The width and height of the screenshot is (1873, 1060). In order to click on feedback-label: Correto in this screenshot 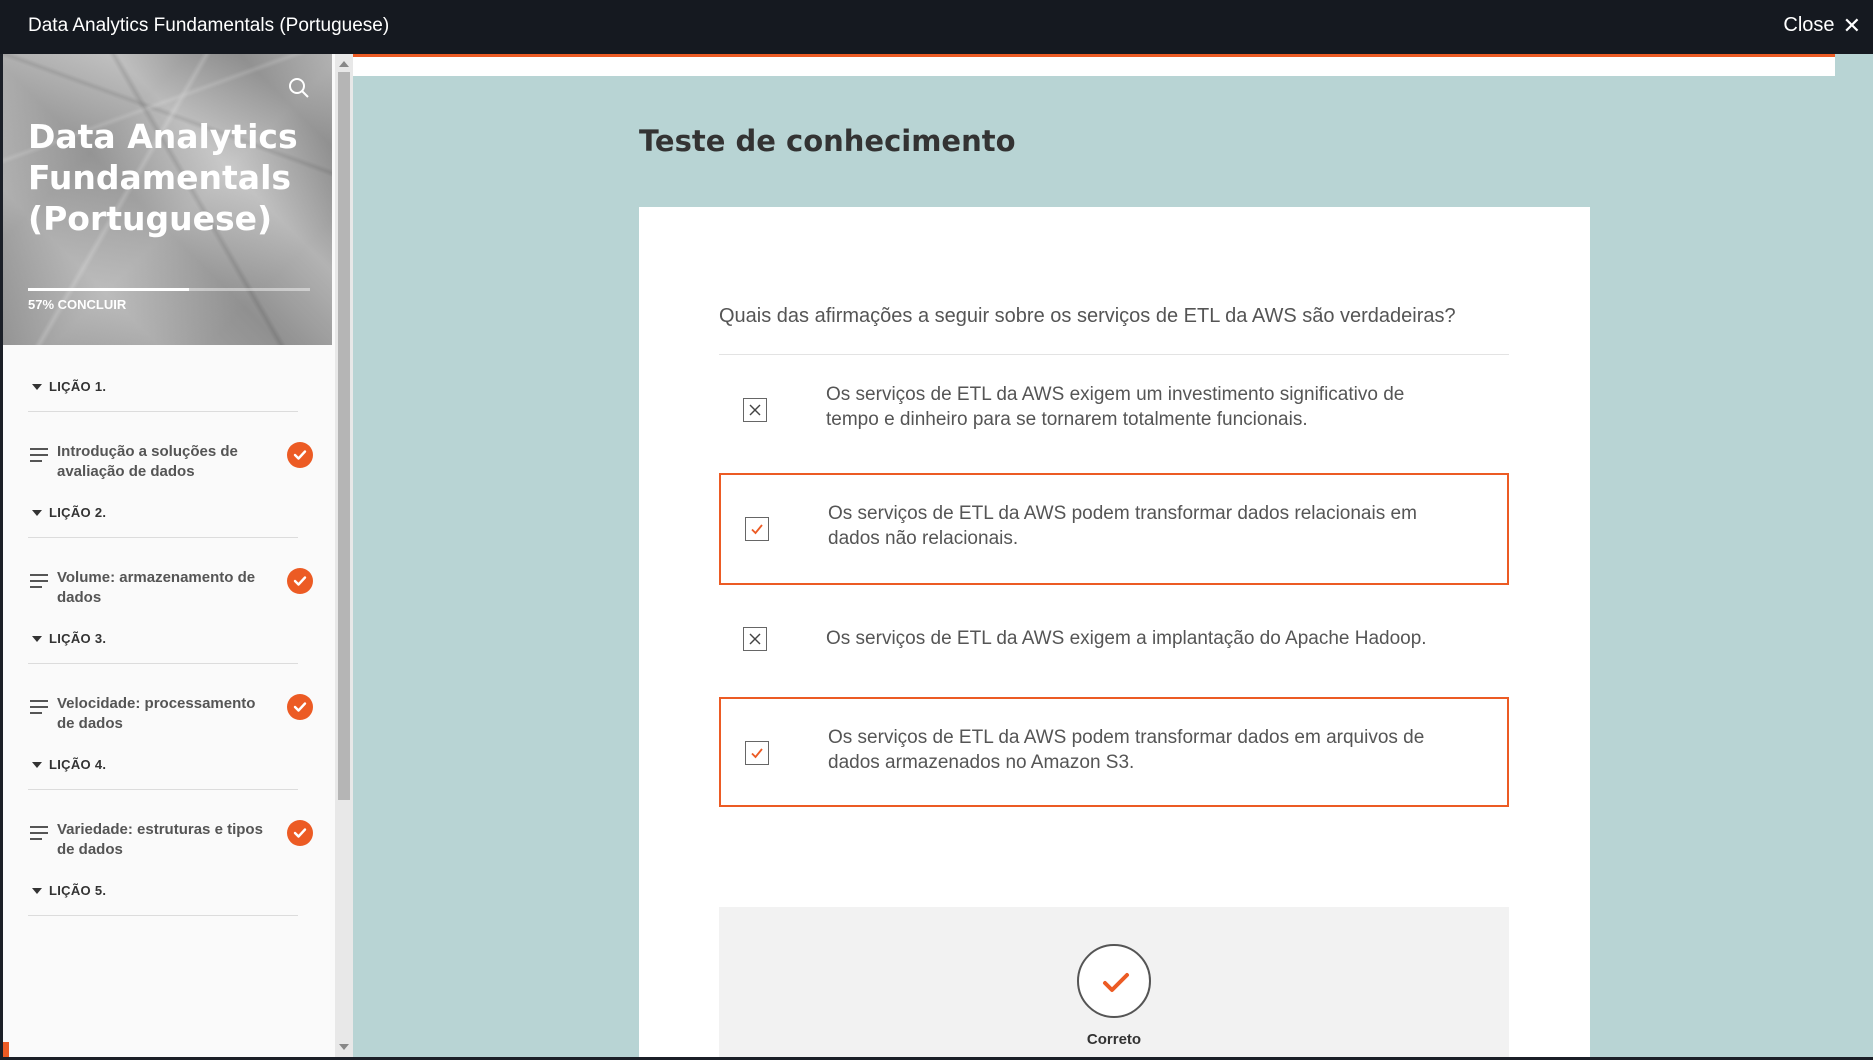, I will do `click(1114, 1039)`.